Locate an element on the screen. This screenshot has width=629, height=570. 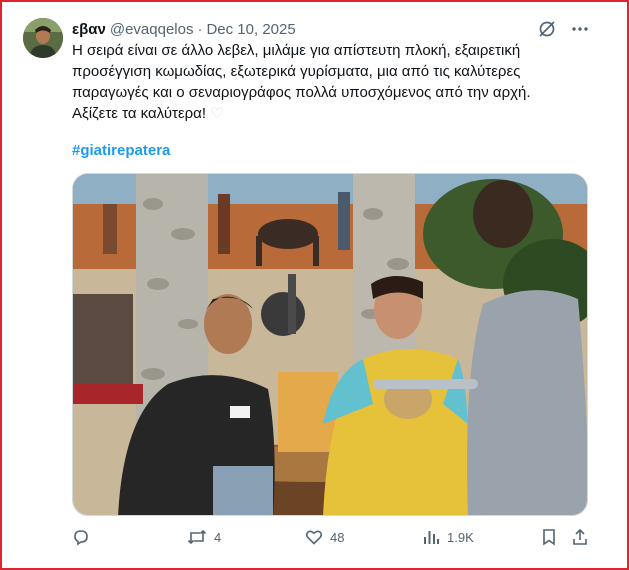
retweet-count: 4 is located at coordinates (218, 537).